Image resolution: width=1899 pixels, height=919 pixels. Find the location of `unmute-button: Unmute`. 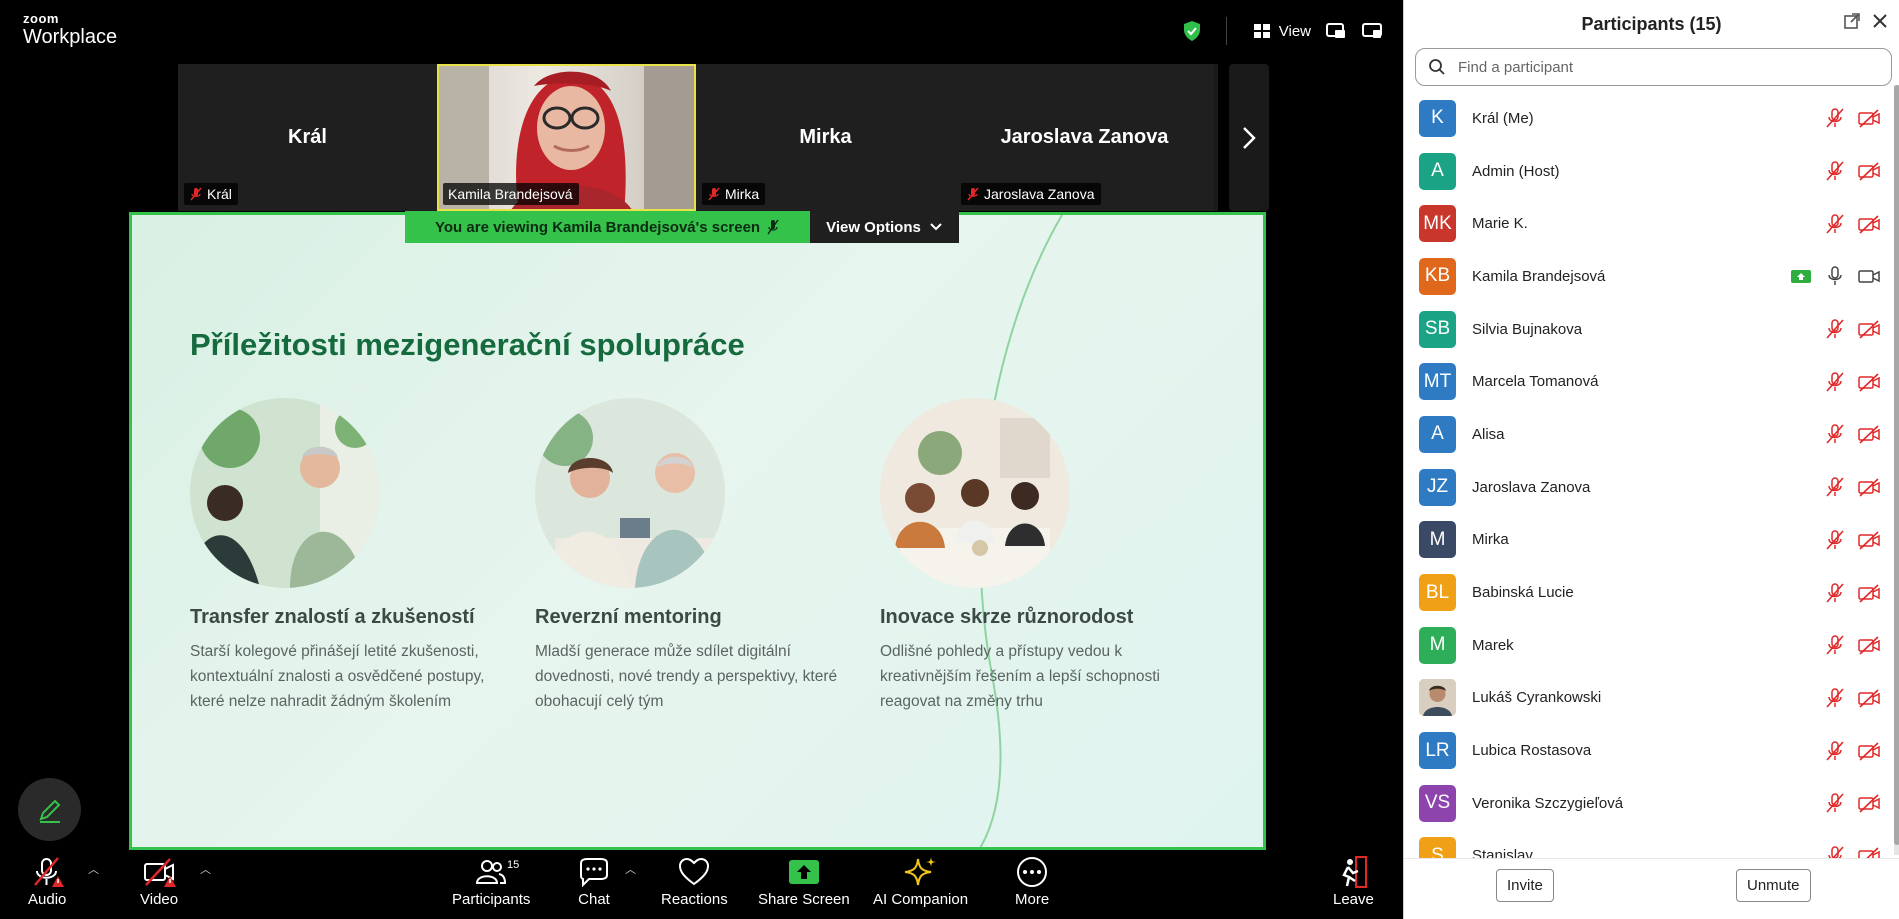

unmute-button: Unmute is located at coordinates (1773, 885).